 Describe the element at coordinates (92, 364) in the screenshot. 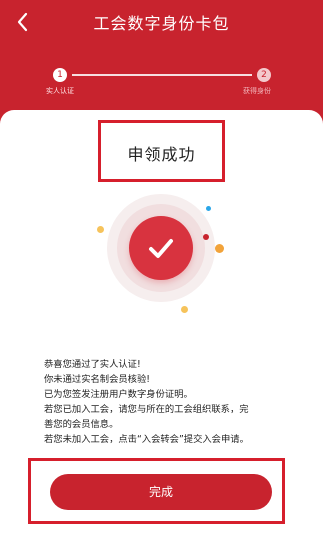

I see `message-line: 恭喜您通过了实人认证!` at that location.